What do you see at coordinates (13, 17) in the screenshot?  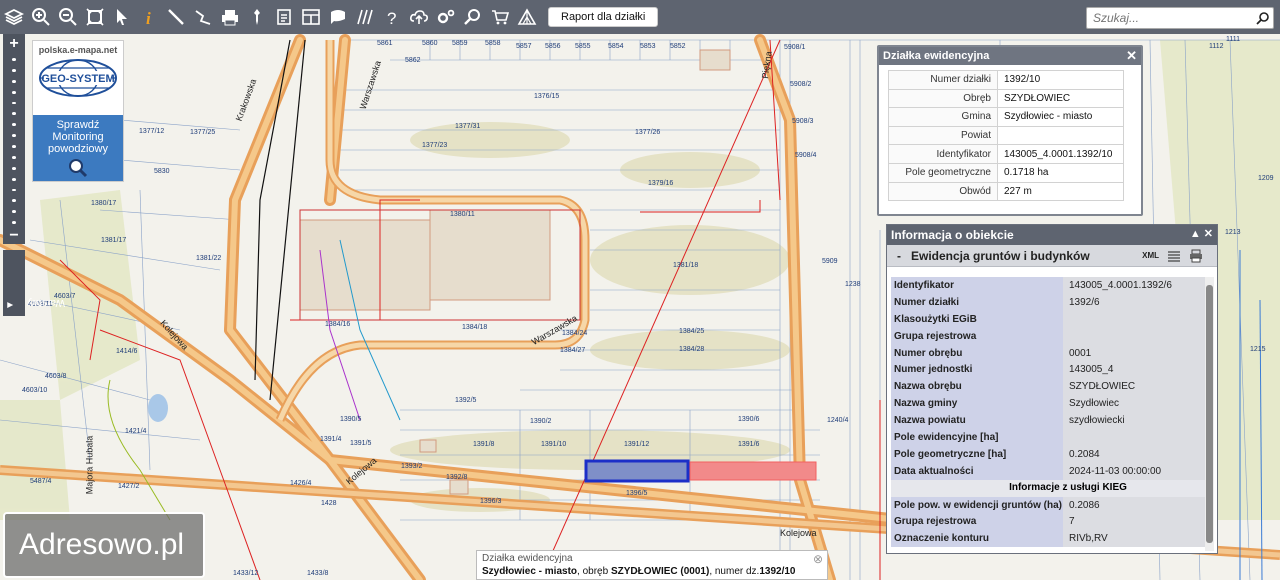 I see `layers-icon` at bounding box center [13, 17].